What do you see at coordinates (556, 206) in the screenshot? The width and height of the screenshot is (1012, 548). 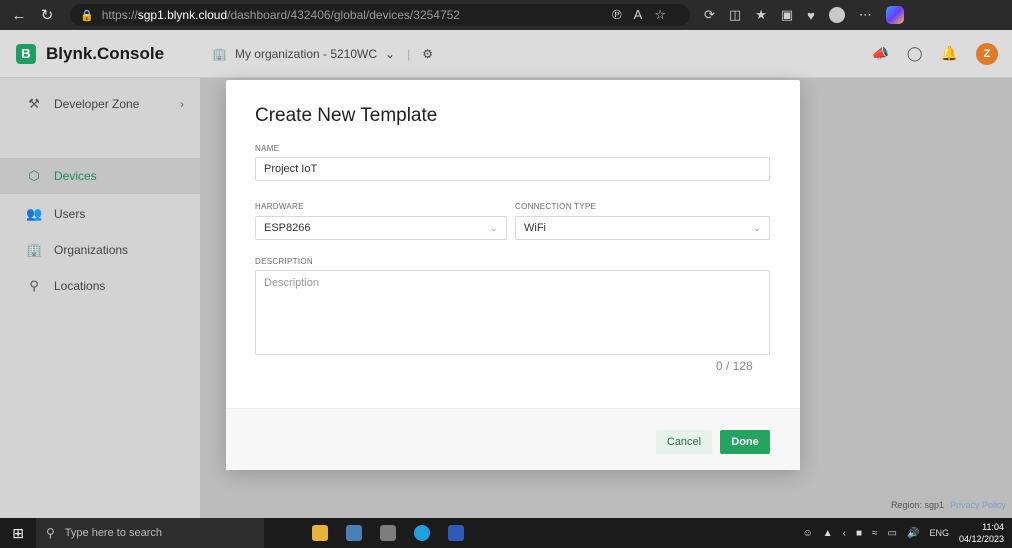 I see `connection-type-label: CONNECTION TYPE` at bounding box center [556, 206].